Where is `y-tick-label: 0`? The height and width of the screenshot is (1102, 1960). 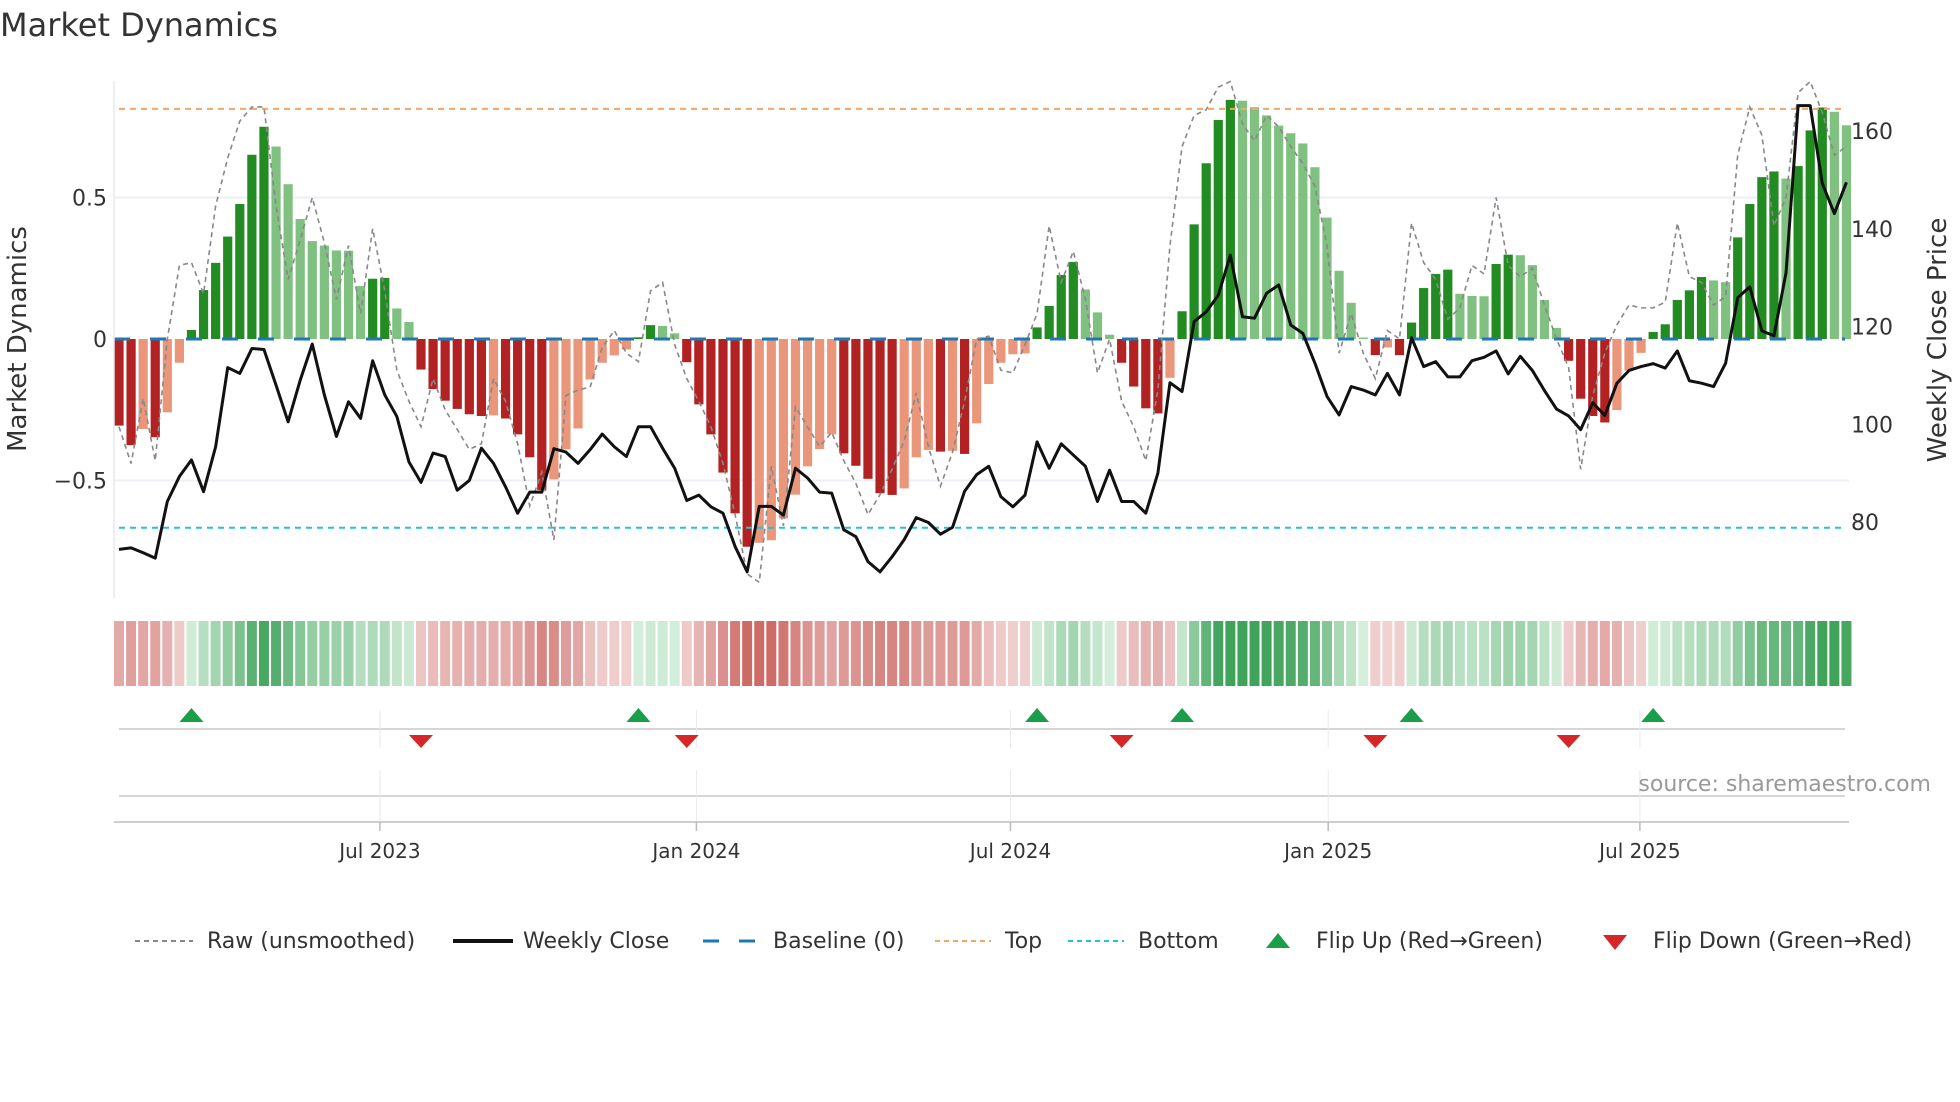 y-tick-label: 0 is located at coordinates (100, 340).